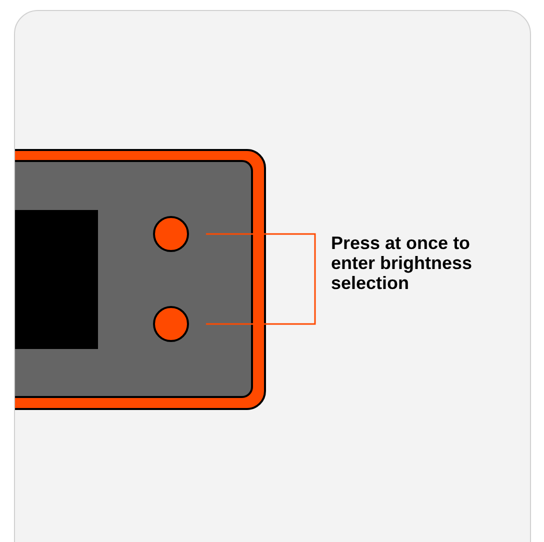  What do you see at coordinates (402, 263) in the screenshot?
I see `callout-text: Press at once to enter brightness selection` at bounding box center [402, 263].